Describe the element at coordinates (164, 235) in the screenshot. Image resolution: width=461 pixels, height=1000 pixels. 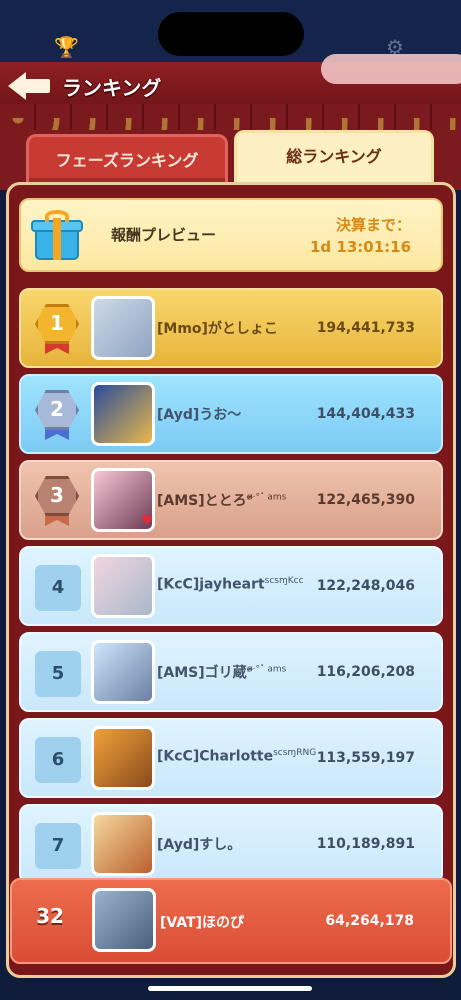
I see `reward-preview-label: 報酬プレビュー` at that location.